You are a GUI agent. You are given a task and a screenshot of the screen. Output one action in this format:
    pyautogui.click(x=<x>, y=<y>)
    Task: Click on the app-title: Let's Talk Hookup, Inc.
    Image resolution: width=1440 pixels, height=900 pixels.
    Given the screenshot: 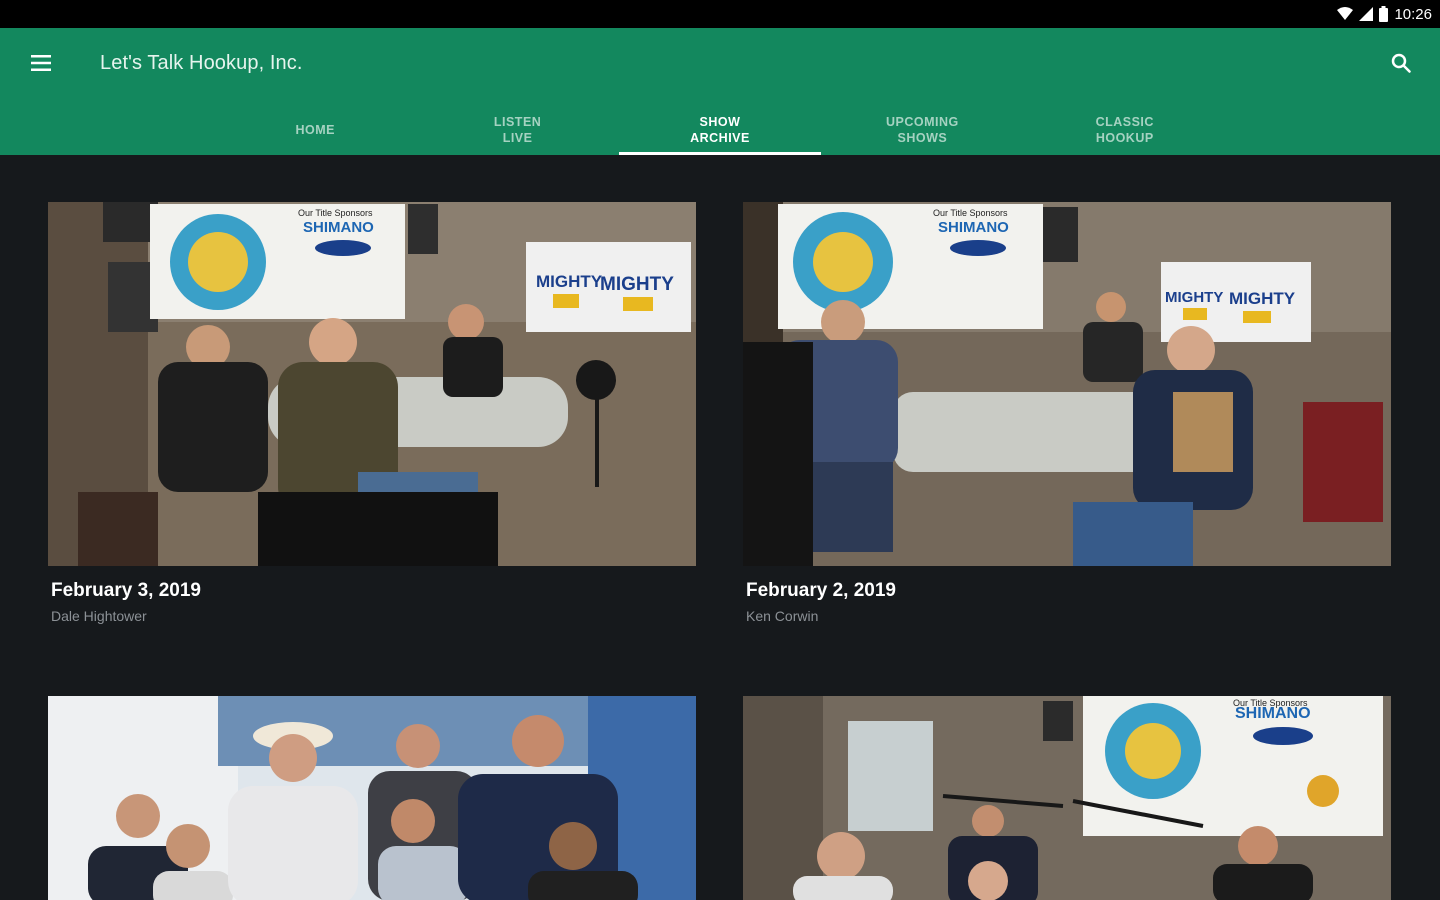 What is the action you would take?
    pyautogui.click(x=201, y=63)
    